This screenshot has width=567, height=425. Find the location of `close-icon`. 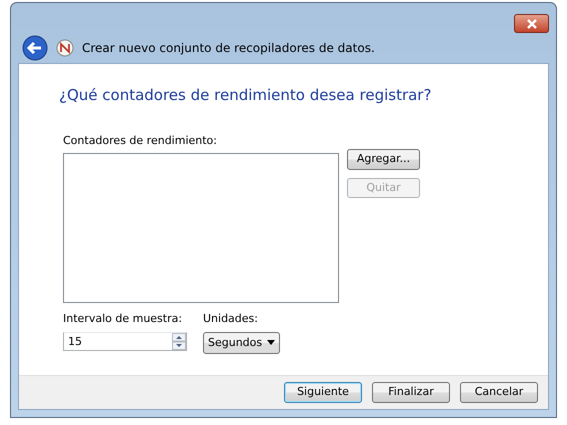

close-icon is located at coordinates (532, 23).